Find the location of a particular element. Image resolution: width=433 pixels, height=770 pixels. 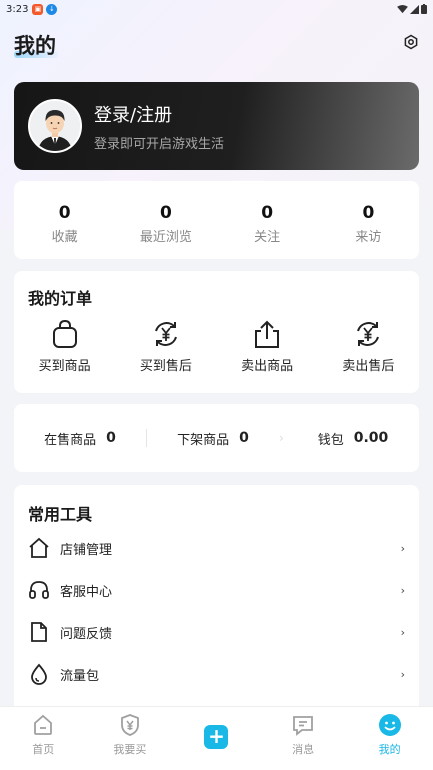

download-notification-icon: ↓ is located at coordinates (52, 9).